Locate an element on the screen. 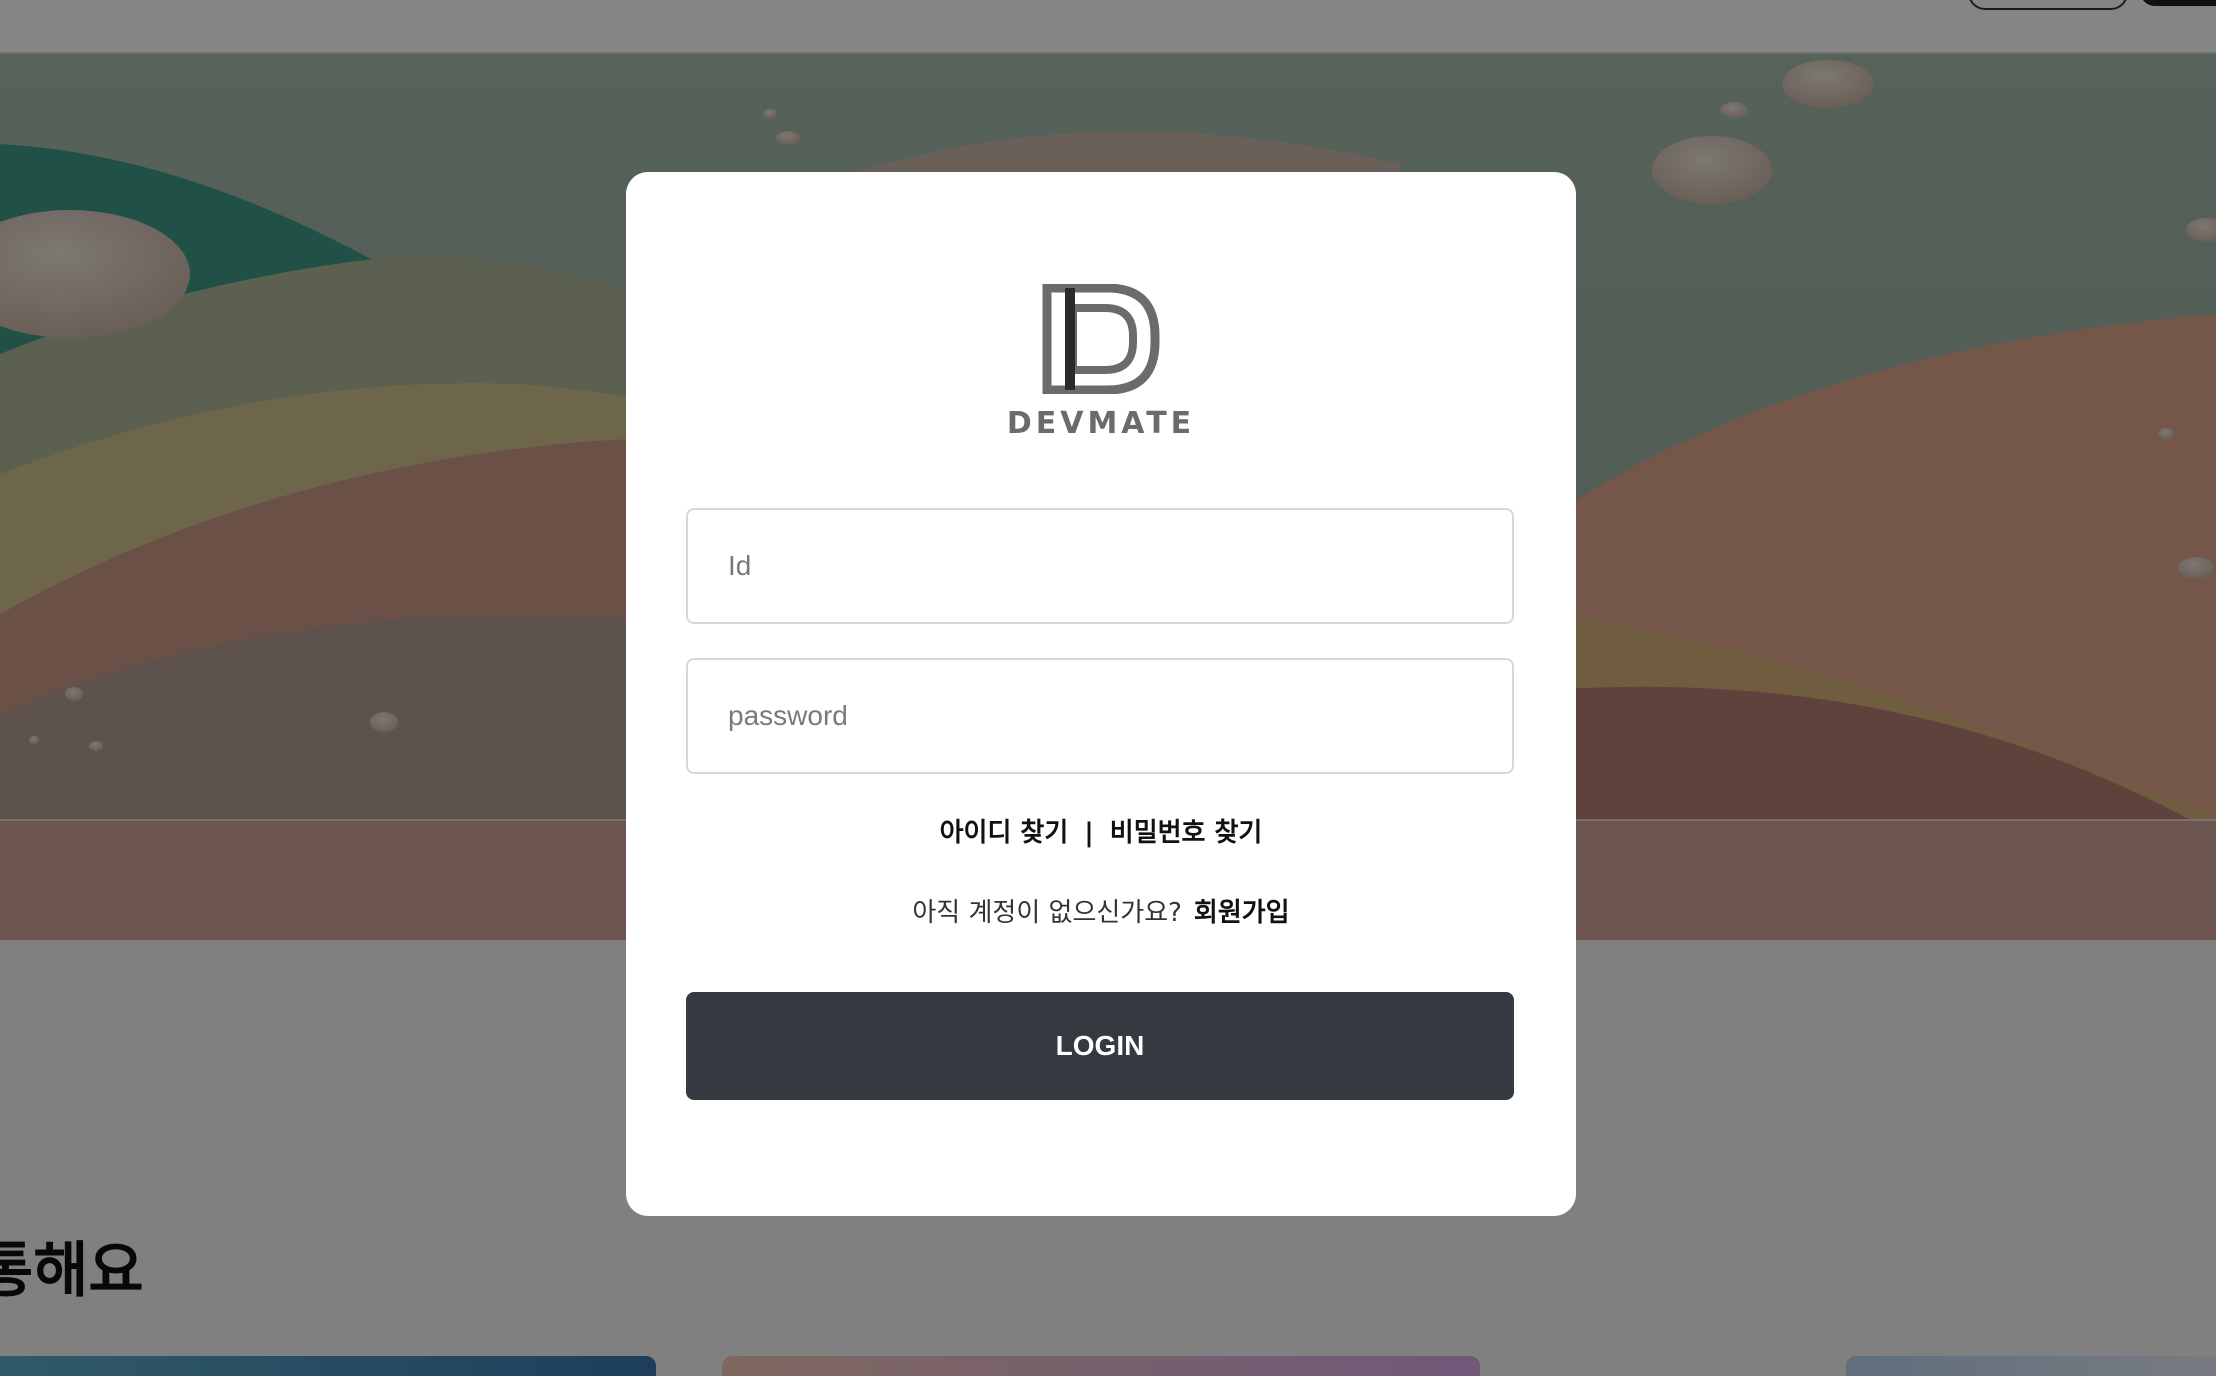 This screenshot has height=1376, width=2216. signup-prompt: 아직 계정이 없으신가요? 회원가입 is located at coordinates (1101, 910).